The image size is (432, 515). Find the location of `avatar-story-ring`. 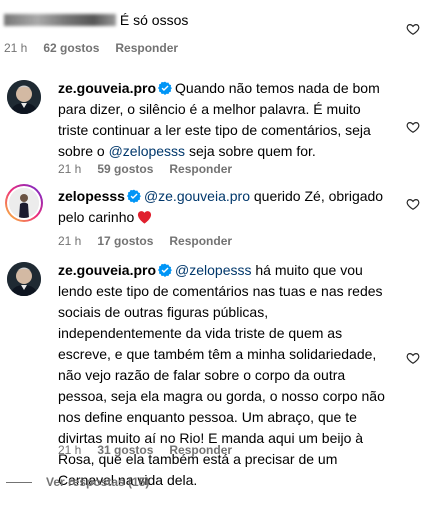

avatar-story-ring is located at coordinates (24, 203).